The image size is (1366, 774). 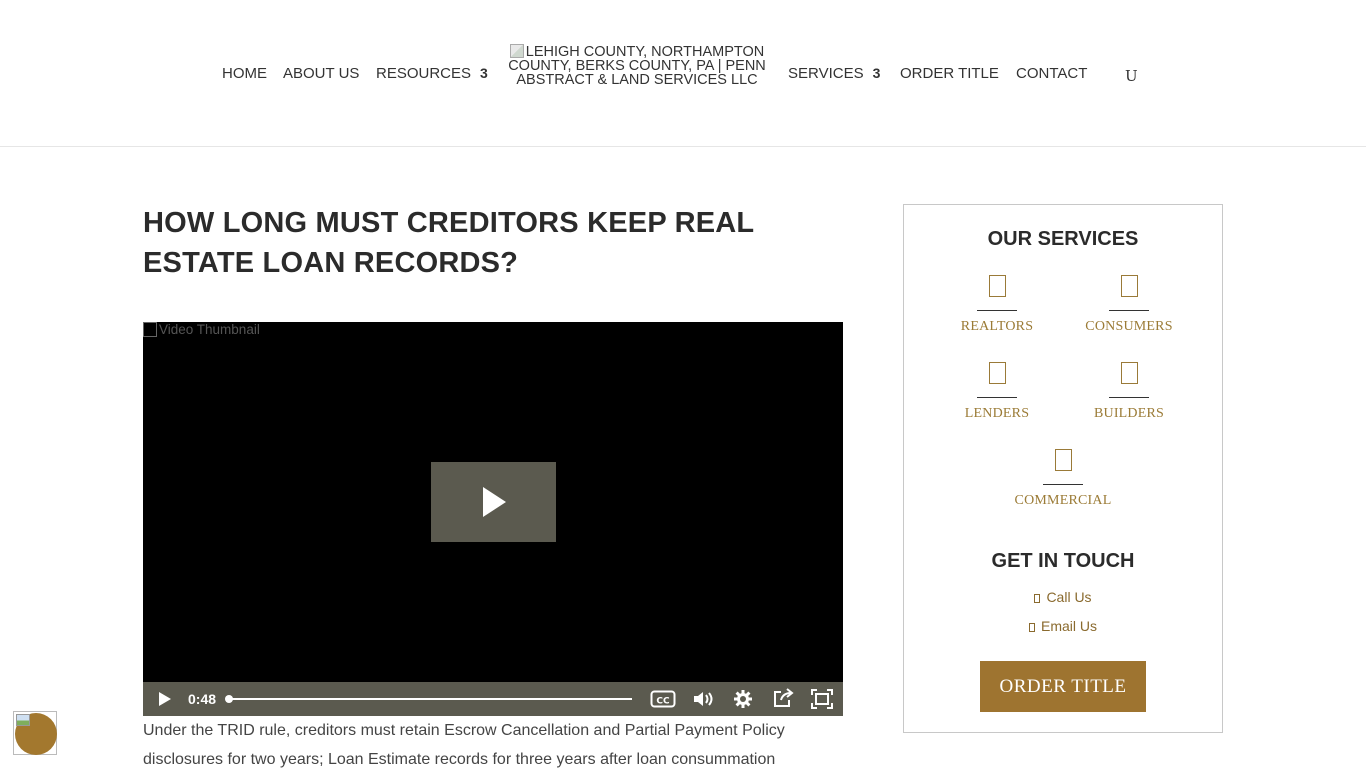 I want to click on nav-services: SERVICES 3, so click(x=834, y=73).